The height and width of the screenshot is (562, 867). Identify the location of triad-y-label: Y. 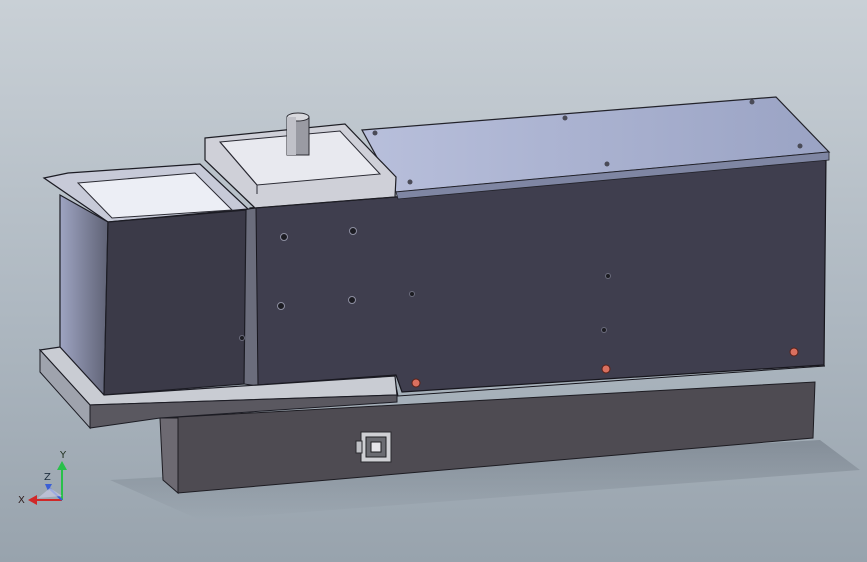
(63, 455).